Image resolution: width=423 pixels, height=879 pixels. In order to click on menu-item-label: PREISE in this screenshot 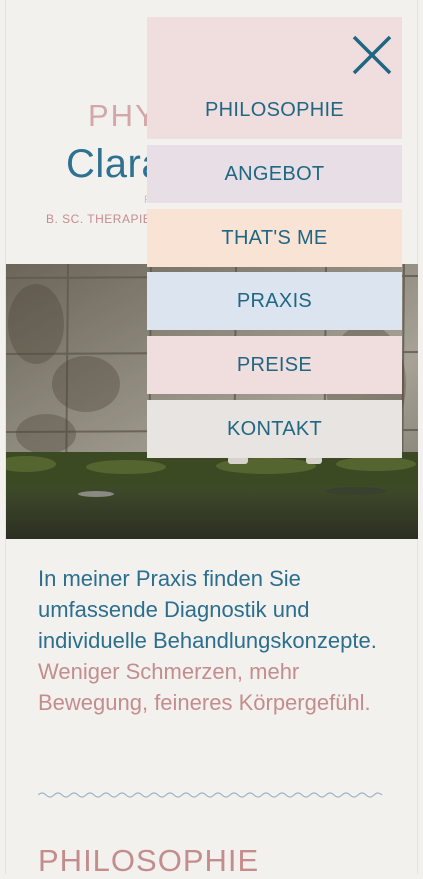, I will do `click(274, 364)`.